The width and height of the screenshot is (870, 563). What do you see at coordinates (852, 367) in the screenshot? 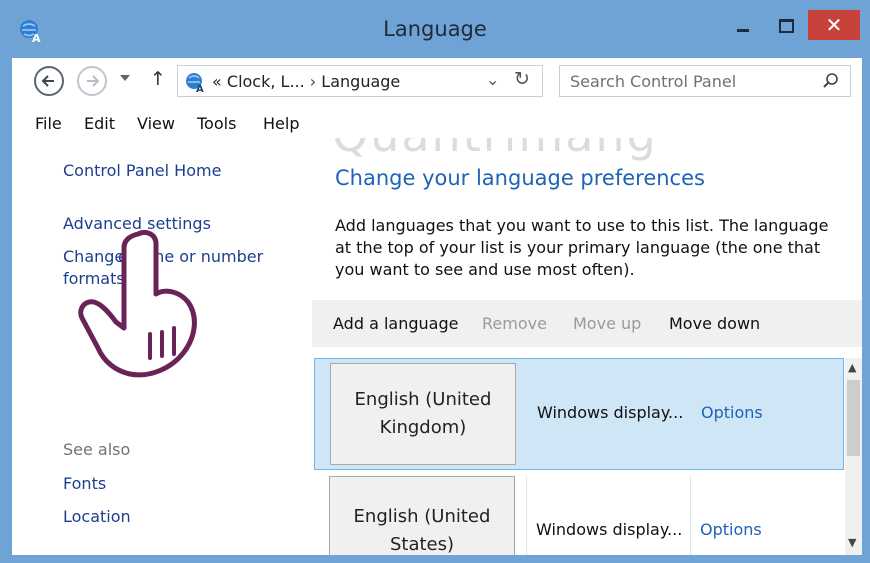
I see `scroll-up-icon: ▲` at bounding box center [852, 367].